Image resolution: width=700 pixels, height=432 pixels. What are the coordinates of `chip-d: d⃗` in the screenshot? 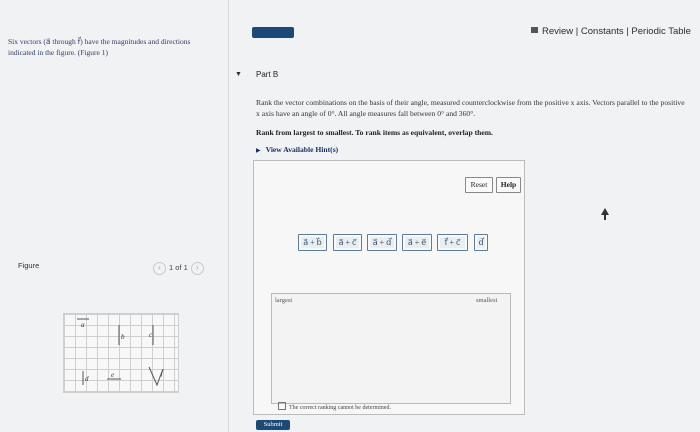 It's located at (481, 242).